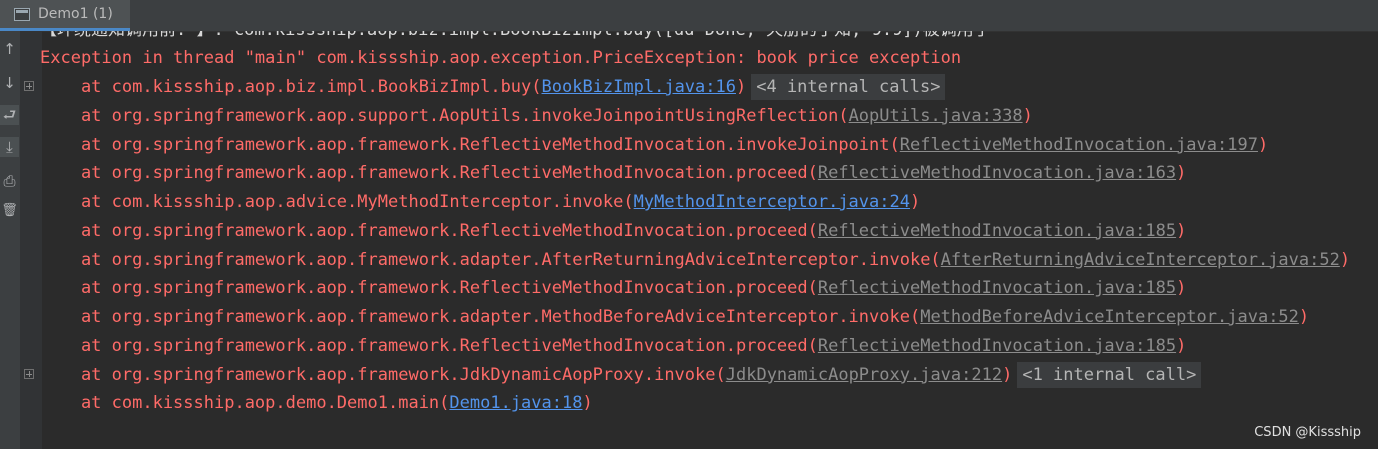 The image size is (1378, 449). Describe the element at coordinates (936, 116) in the screenshot. I see `source-link: AopUtils.java:338` at that location.